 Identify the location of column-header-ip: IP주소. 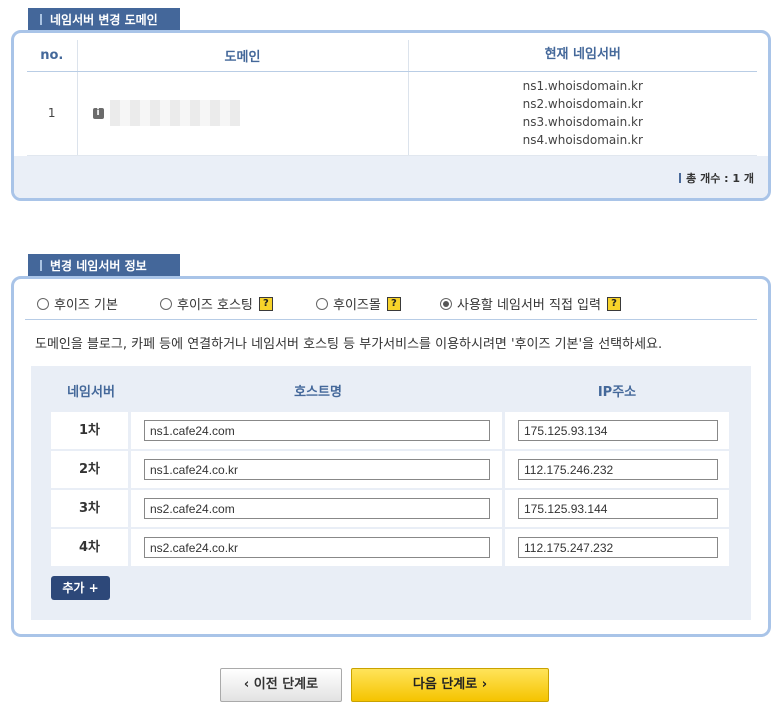
(617, 392).